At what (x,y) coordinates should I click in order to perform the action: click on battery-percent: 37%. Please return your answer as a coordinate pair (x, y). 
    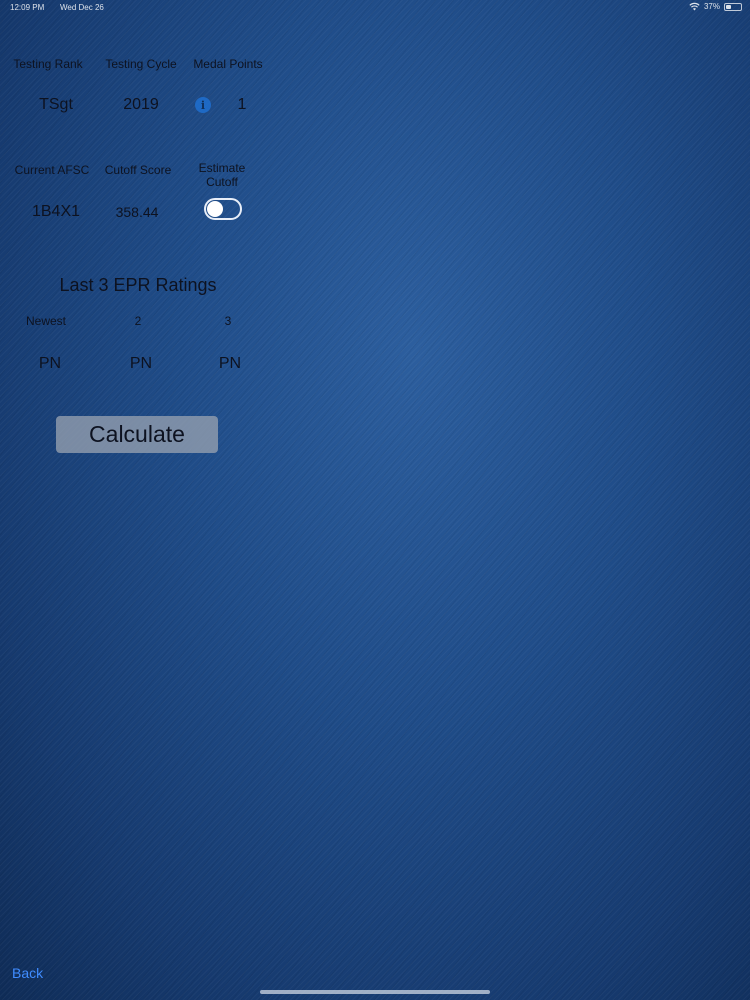
    Looking at the image, I should click on (711, 6).